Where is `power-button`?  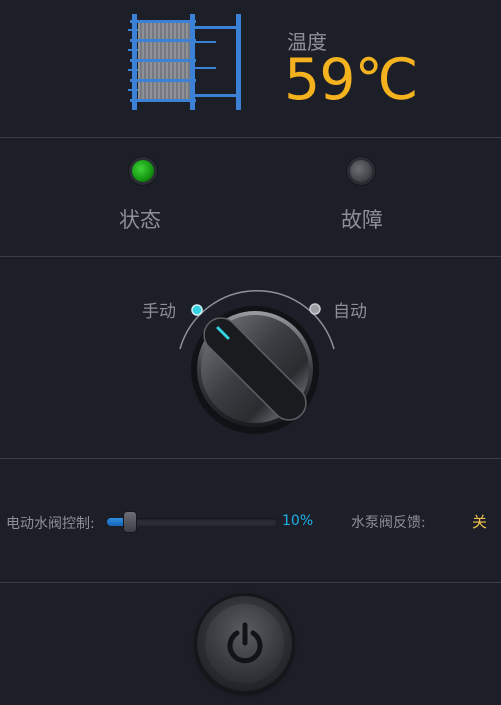
power-button is located at coordinates (244, 643).